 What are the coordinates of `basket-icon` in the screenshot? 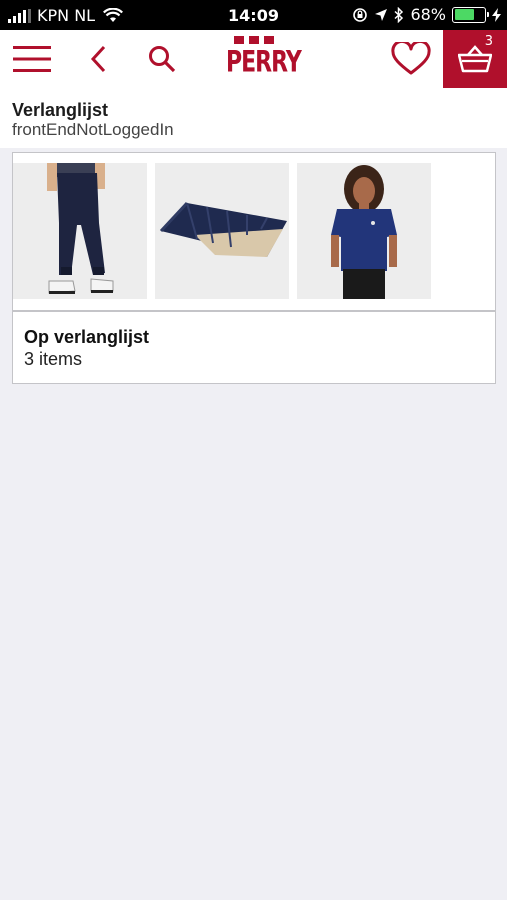 It's located at (475, 59).